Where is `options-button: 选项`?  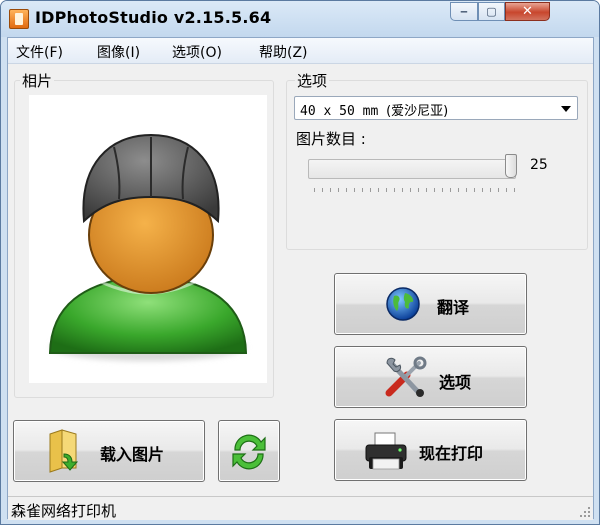 options-button: 选项 is located at coordinates (430, 377).